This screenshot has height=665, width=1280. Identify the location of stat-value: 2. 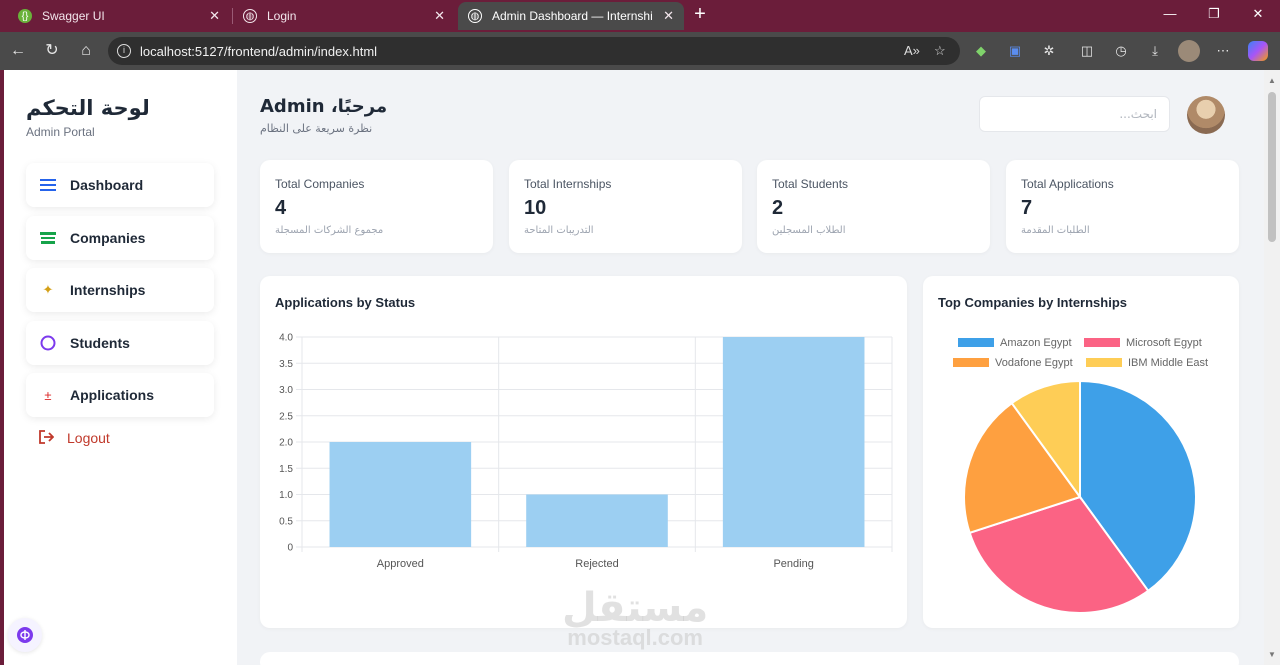
(778, 208).